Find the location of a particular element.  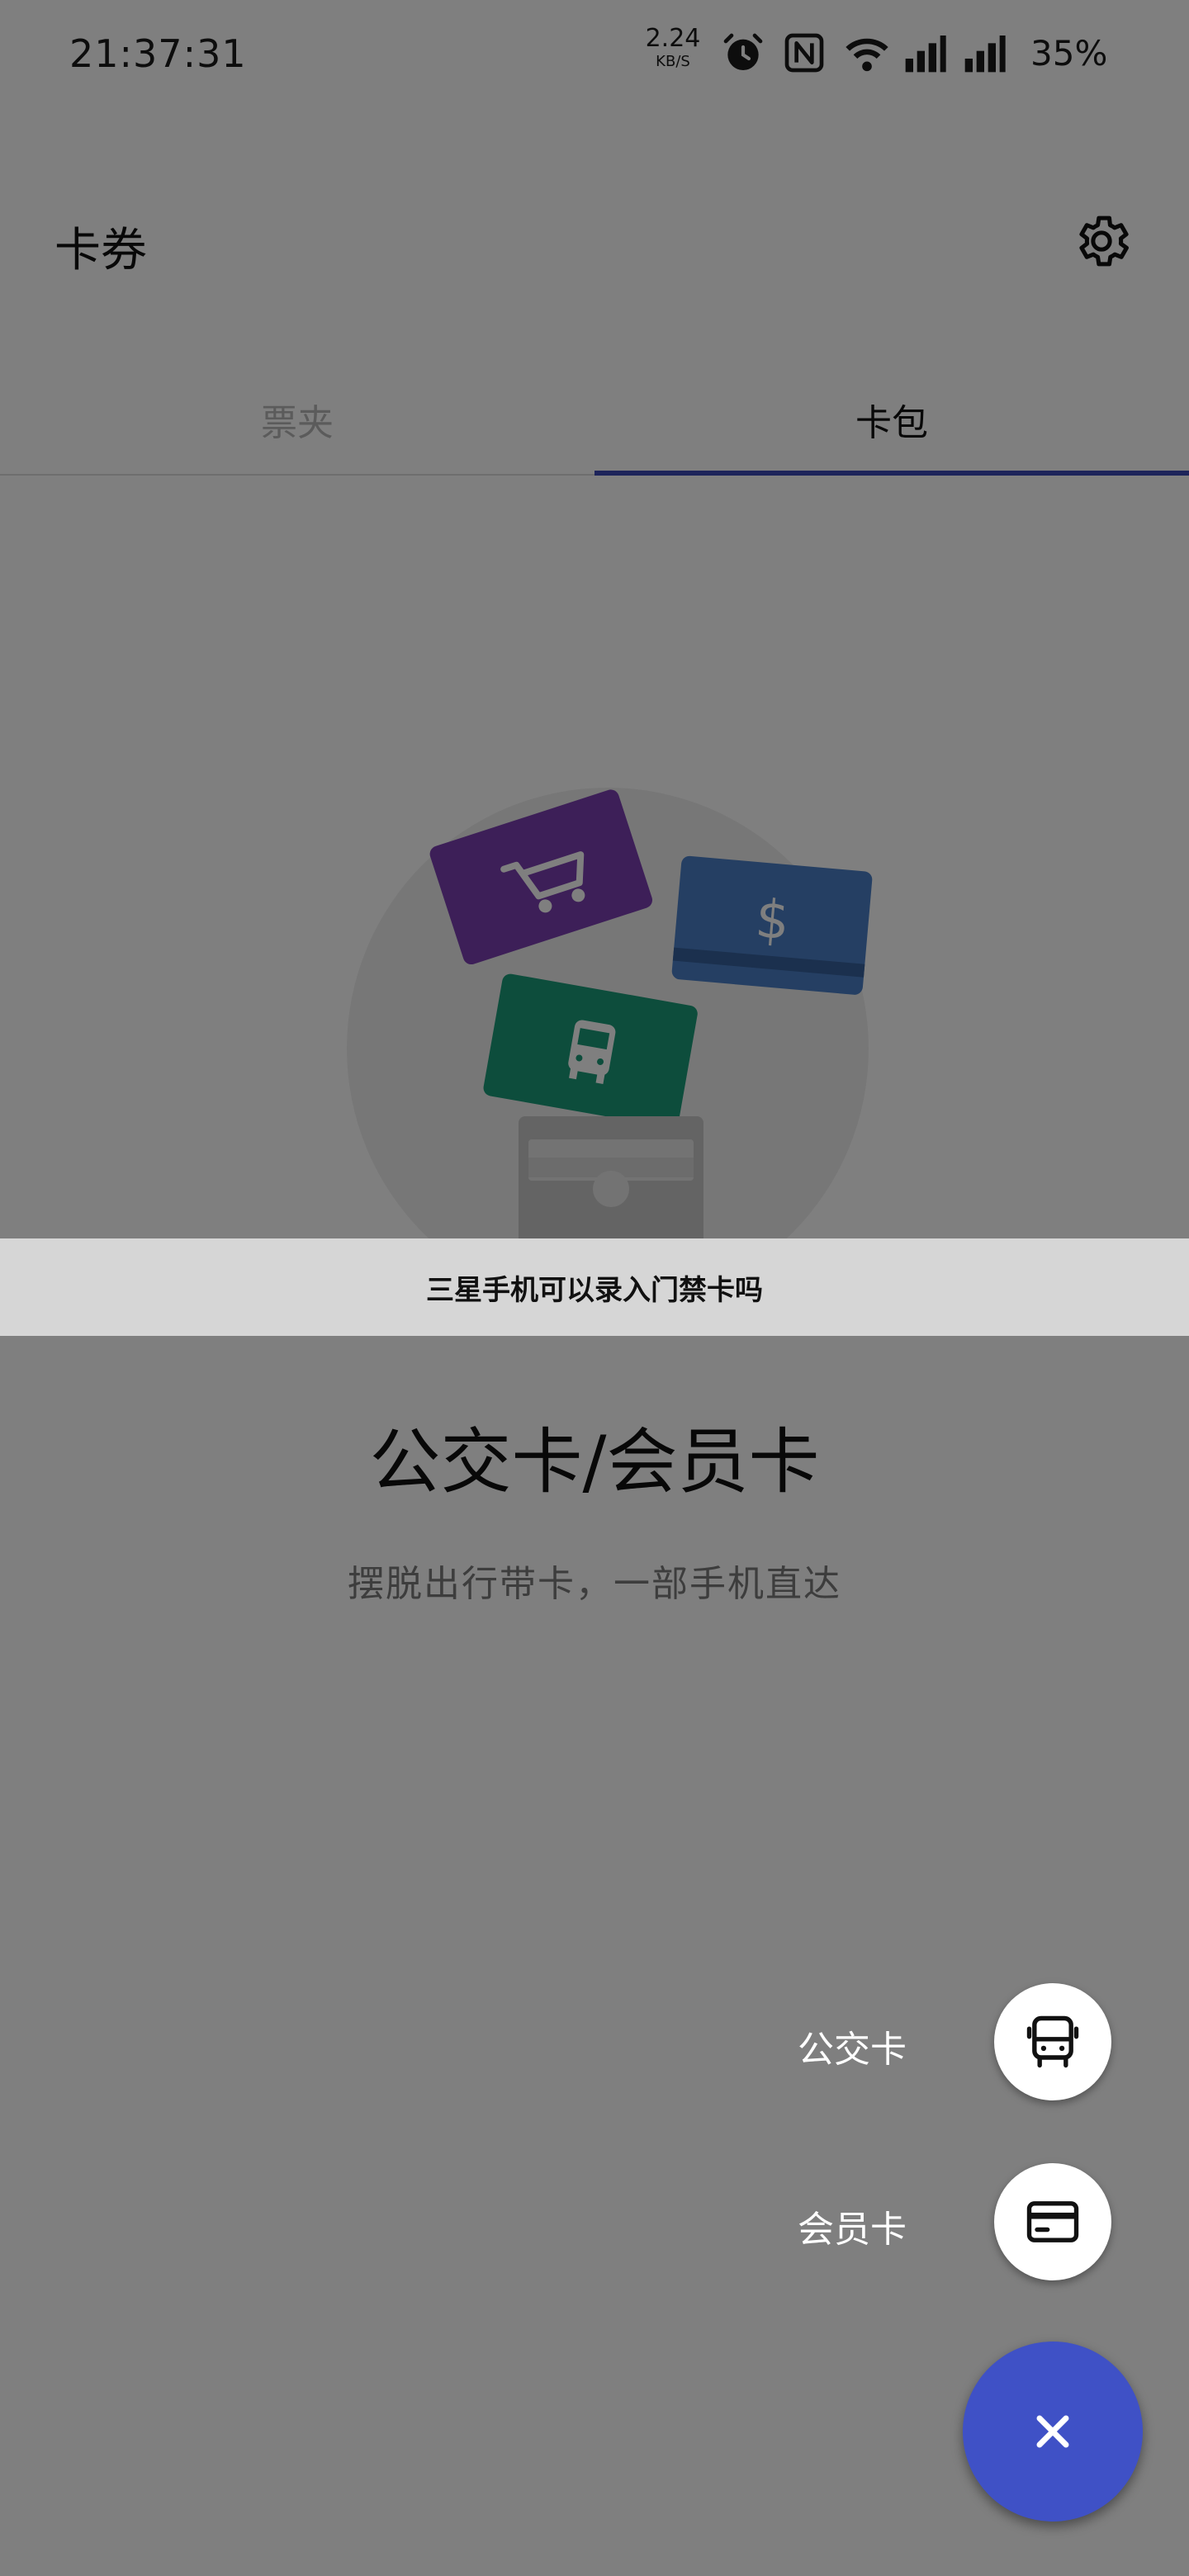

fab-menu-label: 会员卡 is located at coordinates (852, 2226).